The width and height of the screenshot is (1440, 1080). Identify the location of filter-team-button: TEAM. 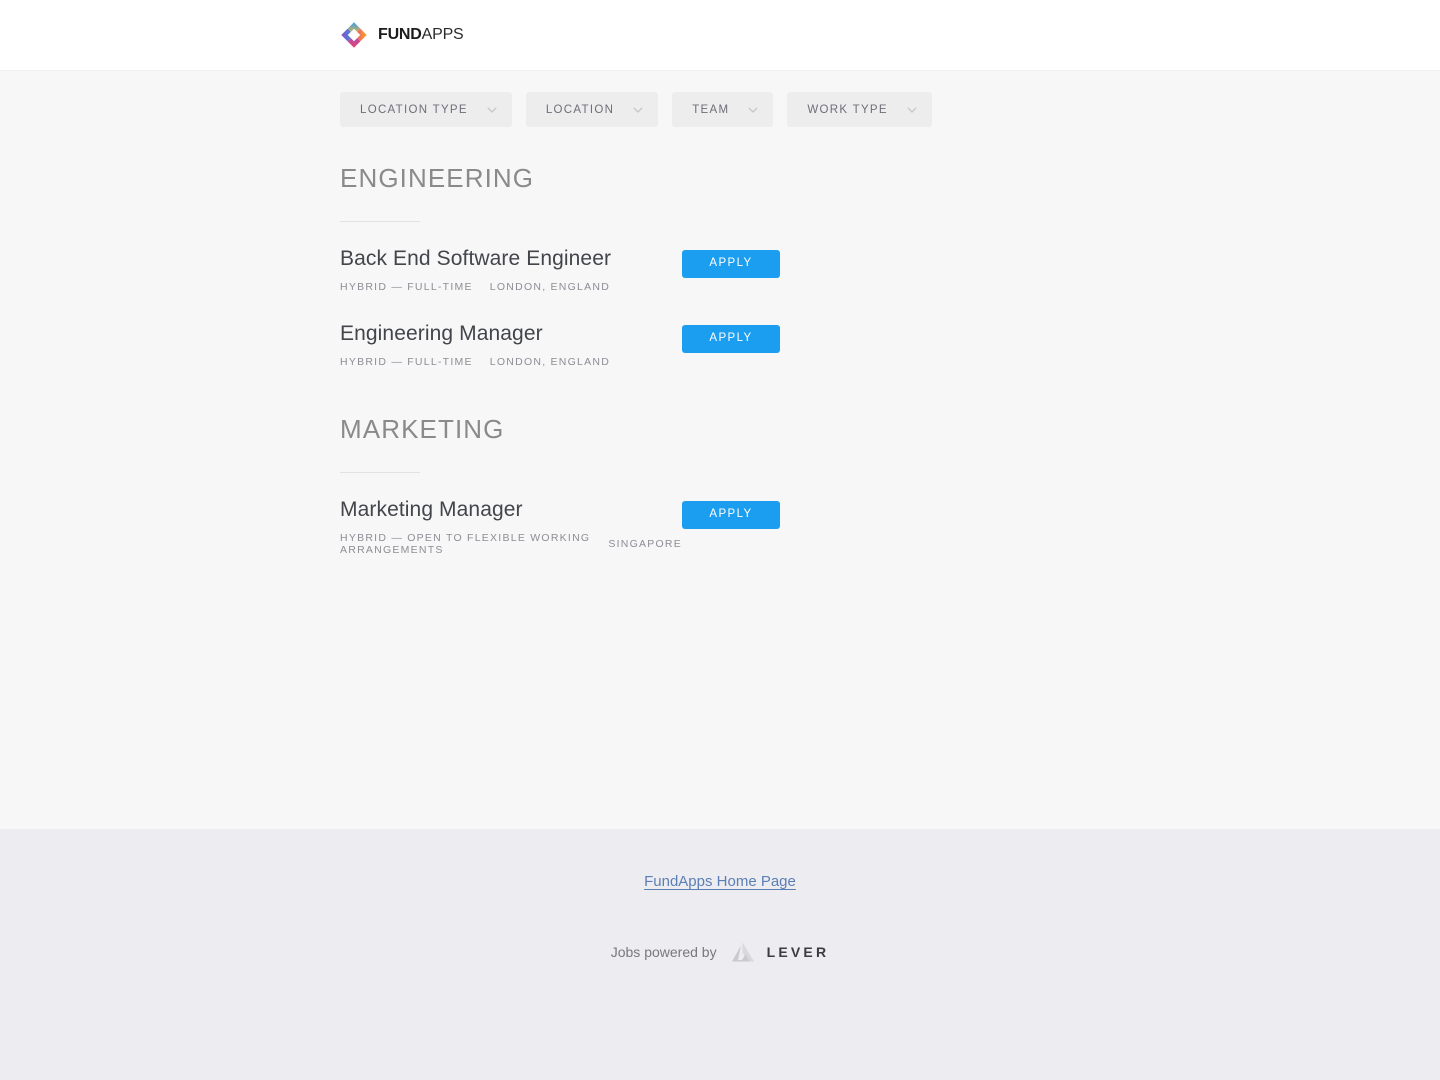
(723, 109).